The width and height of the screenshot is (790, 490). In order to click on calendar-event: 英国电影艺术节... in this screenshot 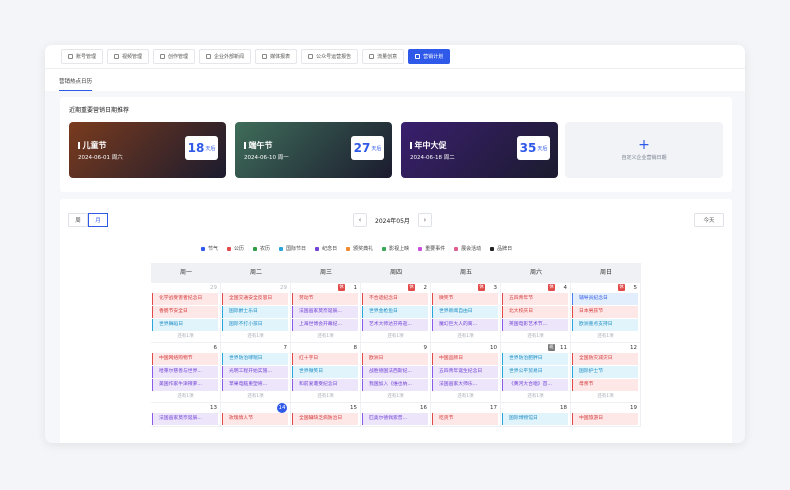, I will do `click(535, 325)`.